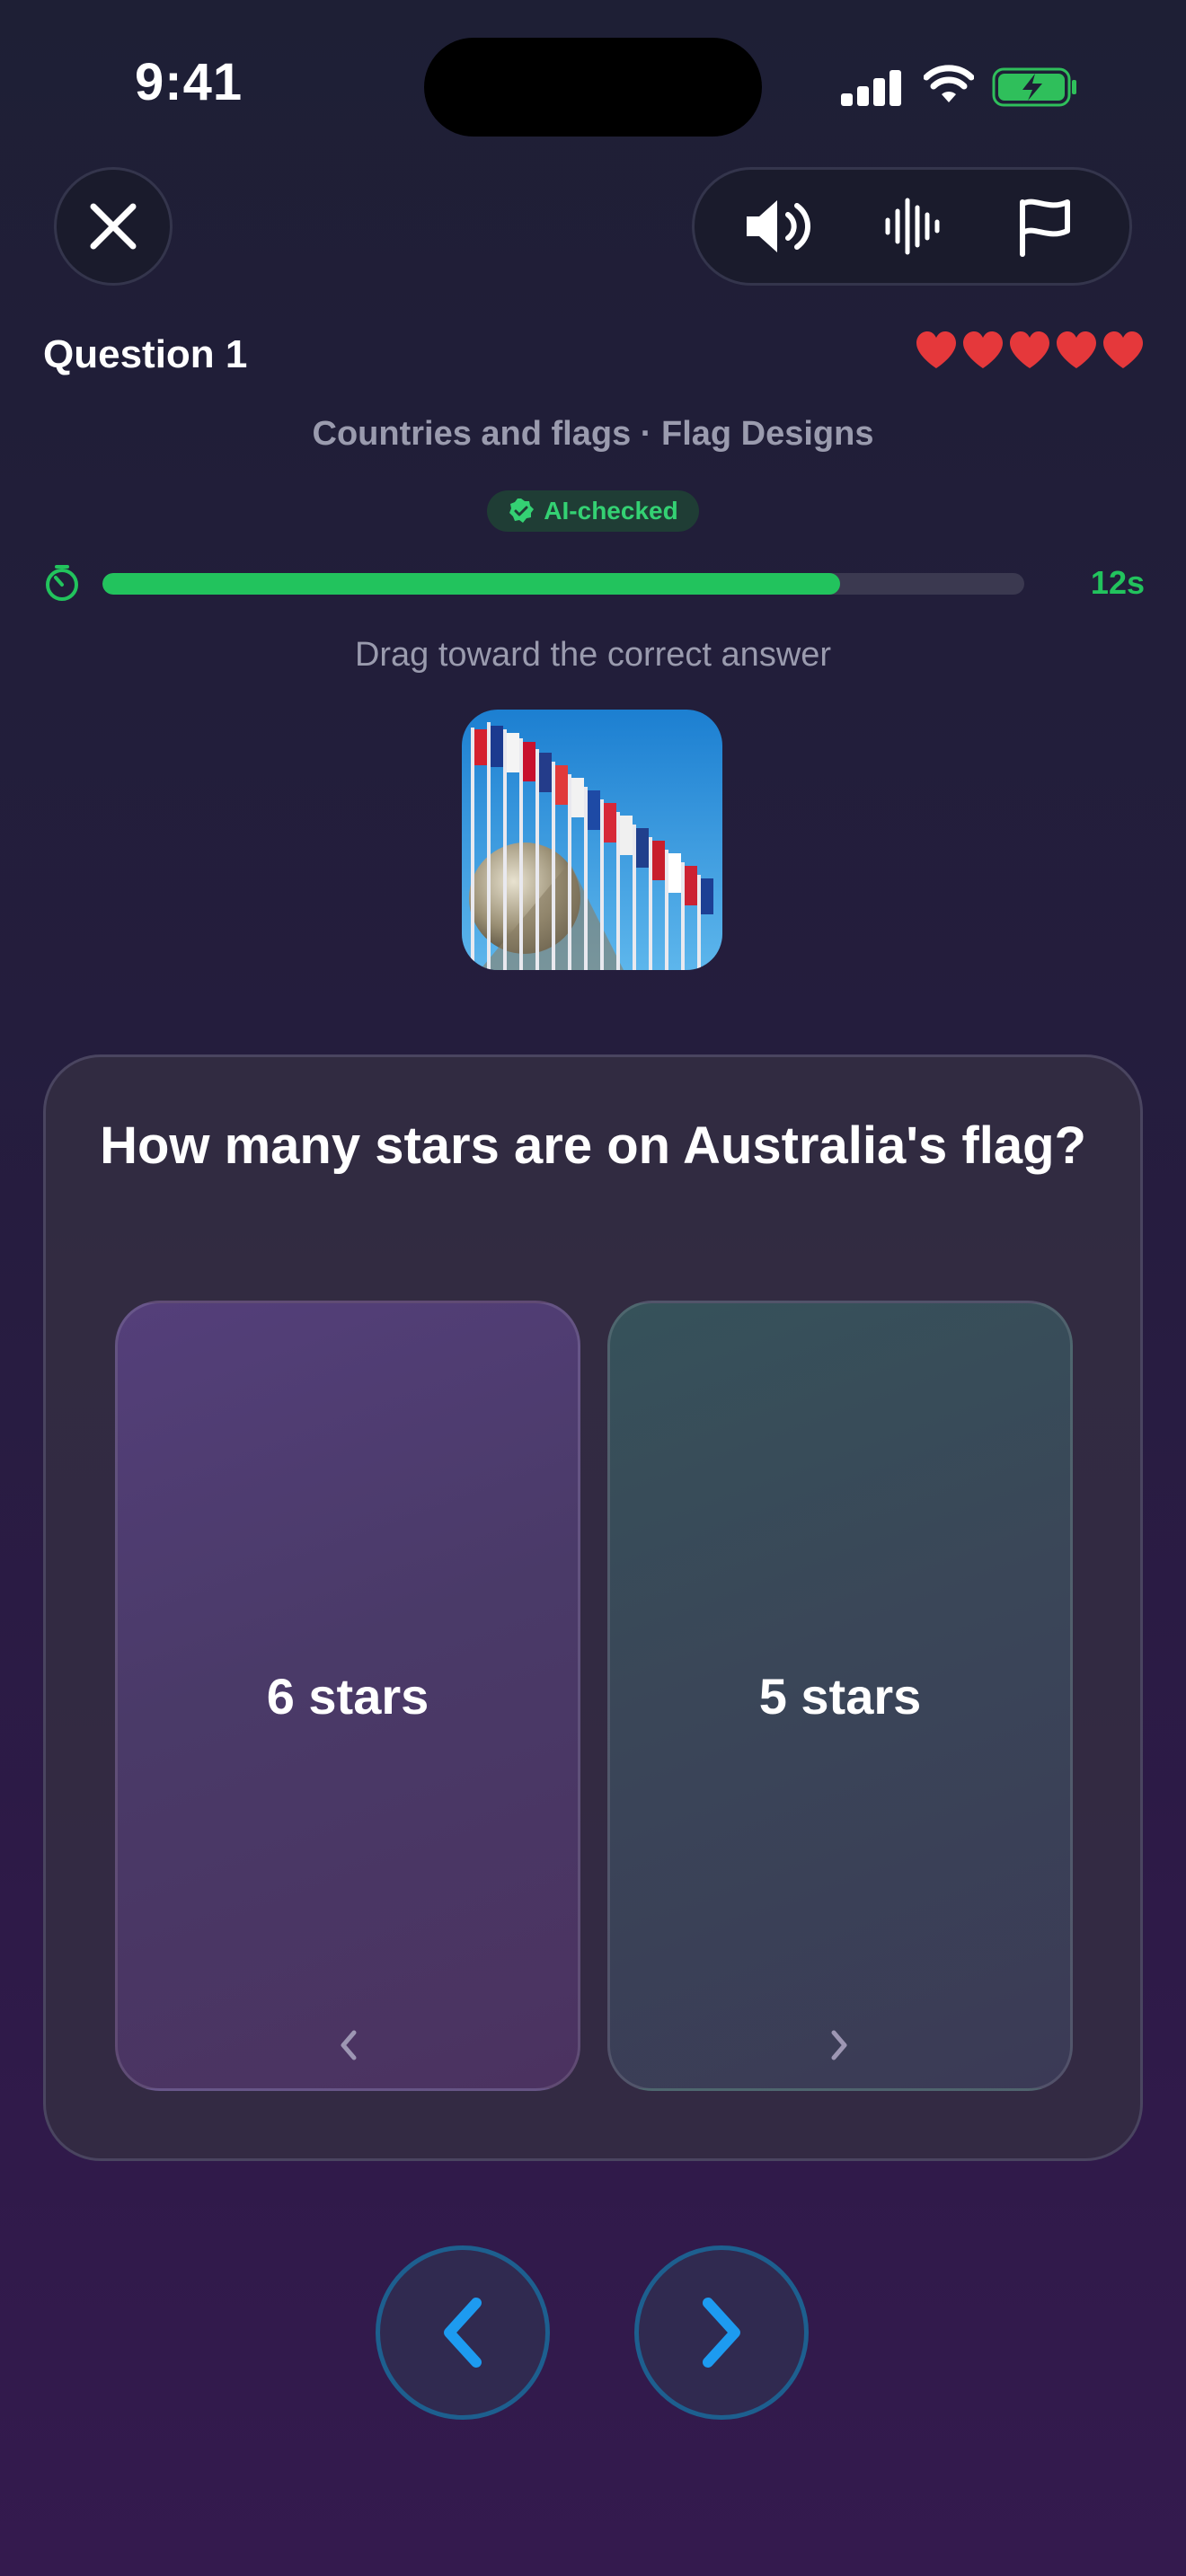  I want to click on report-button, so click(1045, 226).